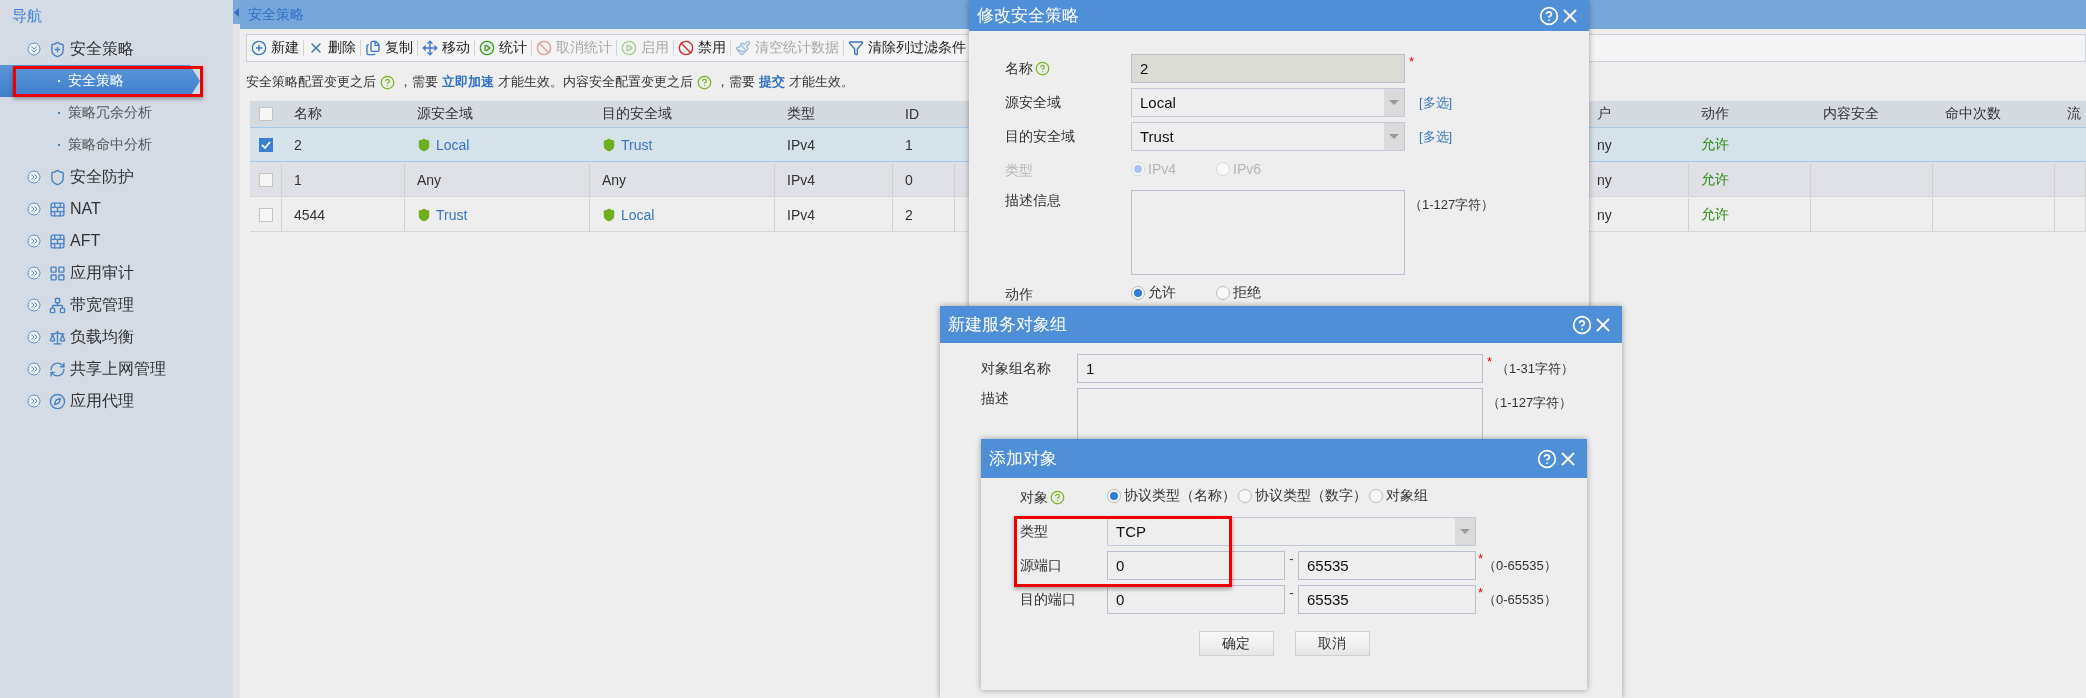 Image resolution: width=2086 pixels, height=698 pixels. What do you see at coordinates (27, 16) in the screenshot?
I see `sidebar-title: 导航` at bounding box center [27, 16].